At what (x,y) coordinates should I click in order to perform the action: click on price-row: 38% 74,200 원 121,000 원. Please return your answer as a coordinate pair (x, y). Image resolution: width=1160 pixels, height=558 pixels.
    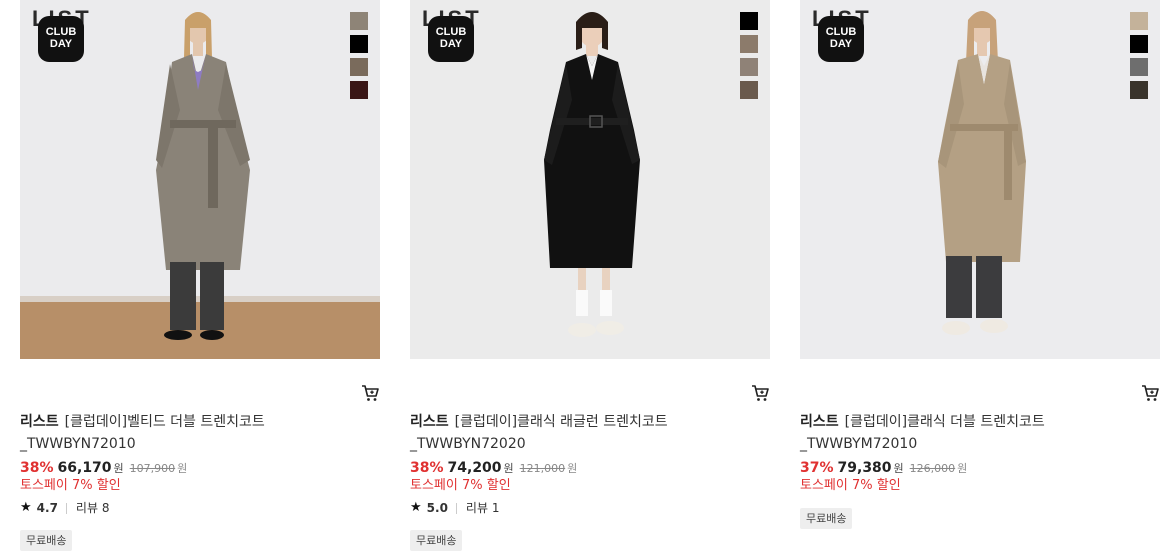
    Looking at the image, I should click on (493, 468).